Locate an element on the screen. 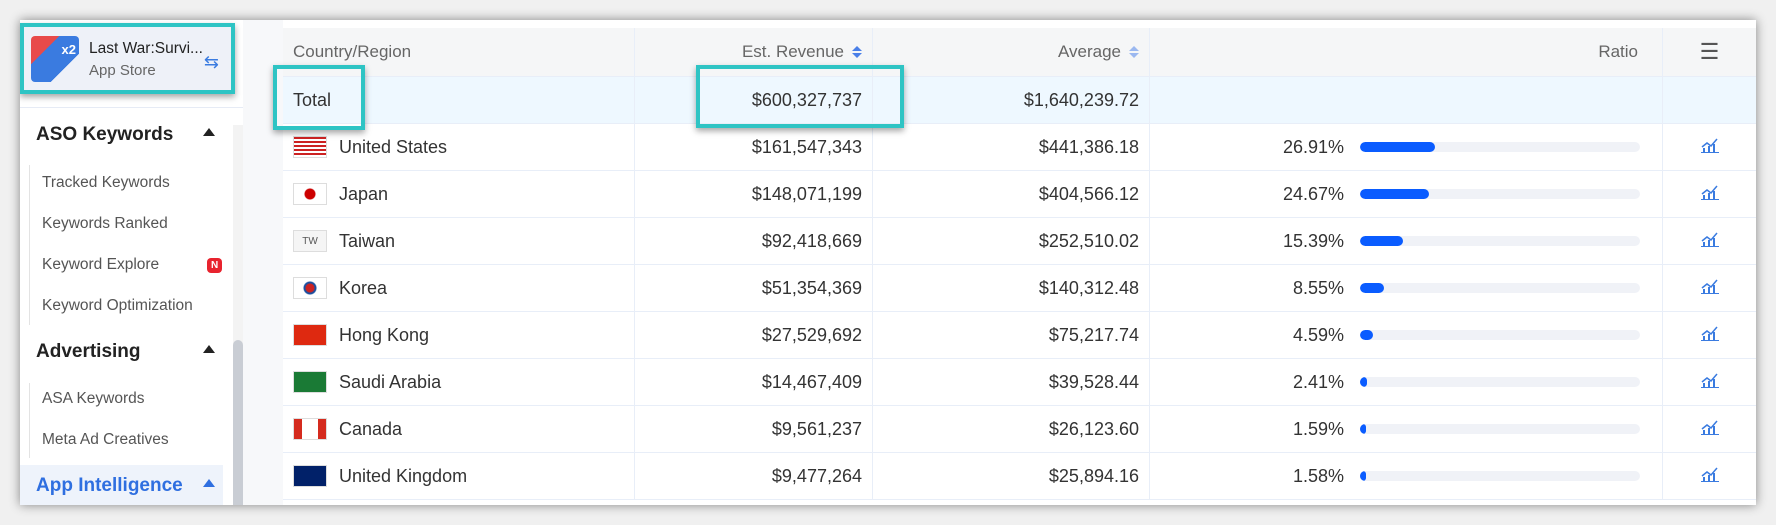 This screenshot has height=525, width=1776. scrollbar-thumb is located at coordinates (238, 422).